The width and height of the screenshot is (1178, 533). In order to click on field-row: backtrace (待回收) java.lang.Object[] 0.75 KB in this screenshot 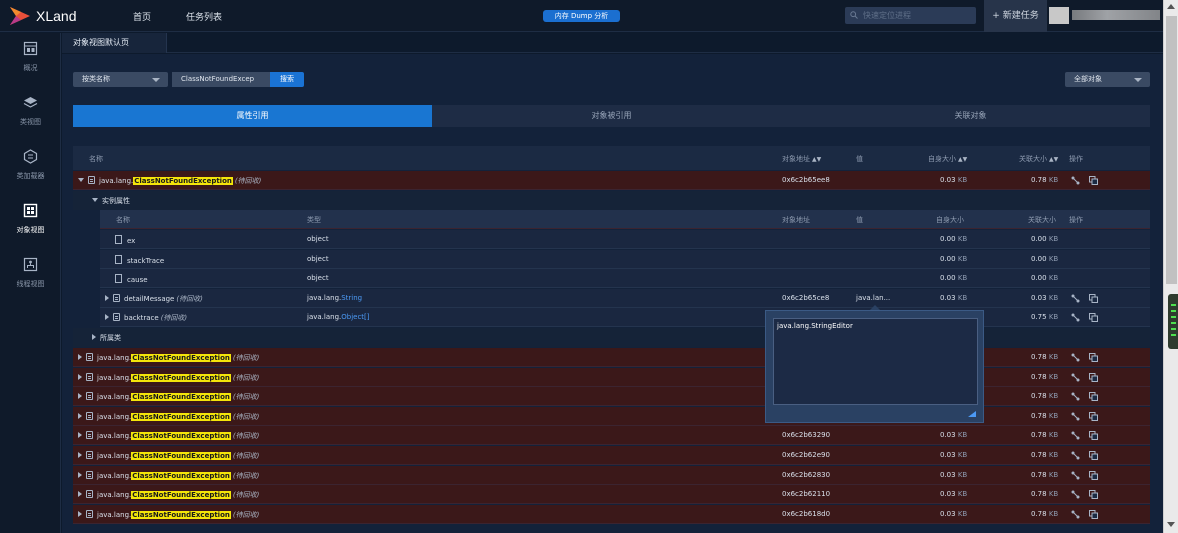, I will do `click(625, 318)`.